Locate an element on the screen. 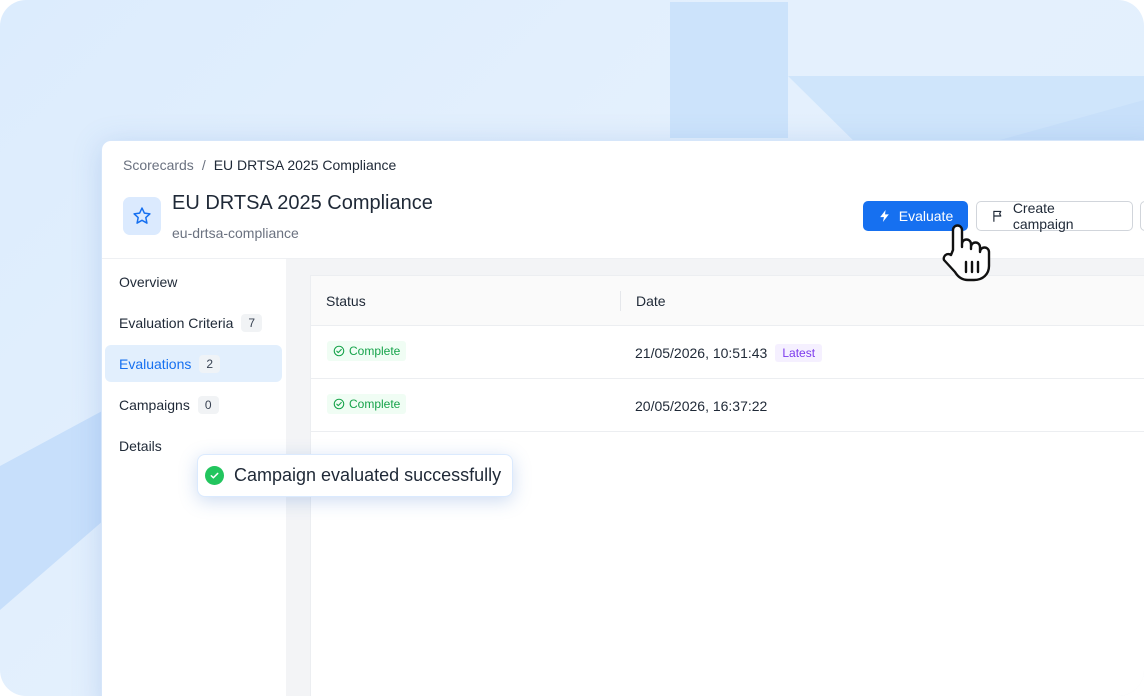 This screenshot has width=1144, height=696. table-header: Status Date is located at coordinates (727, 301).